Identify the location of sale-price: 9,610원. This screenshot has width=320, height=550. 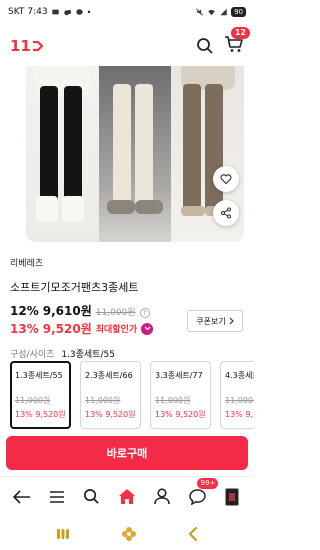
(67, 311).